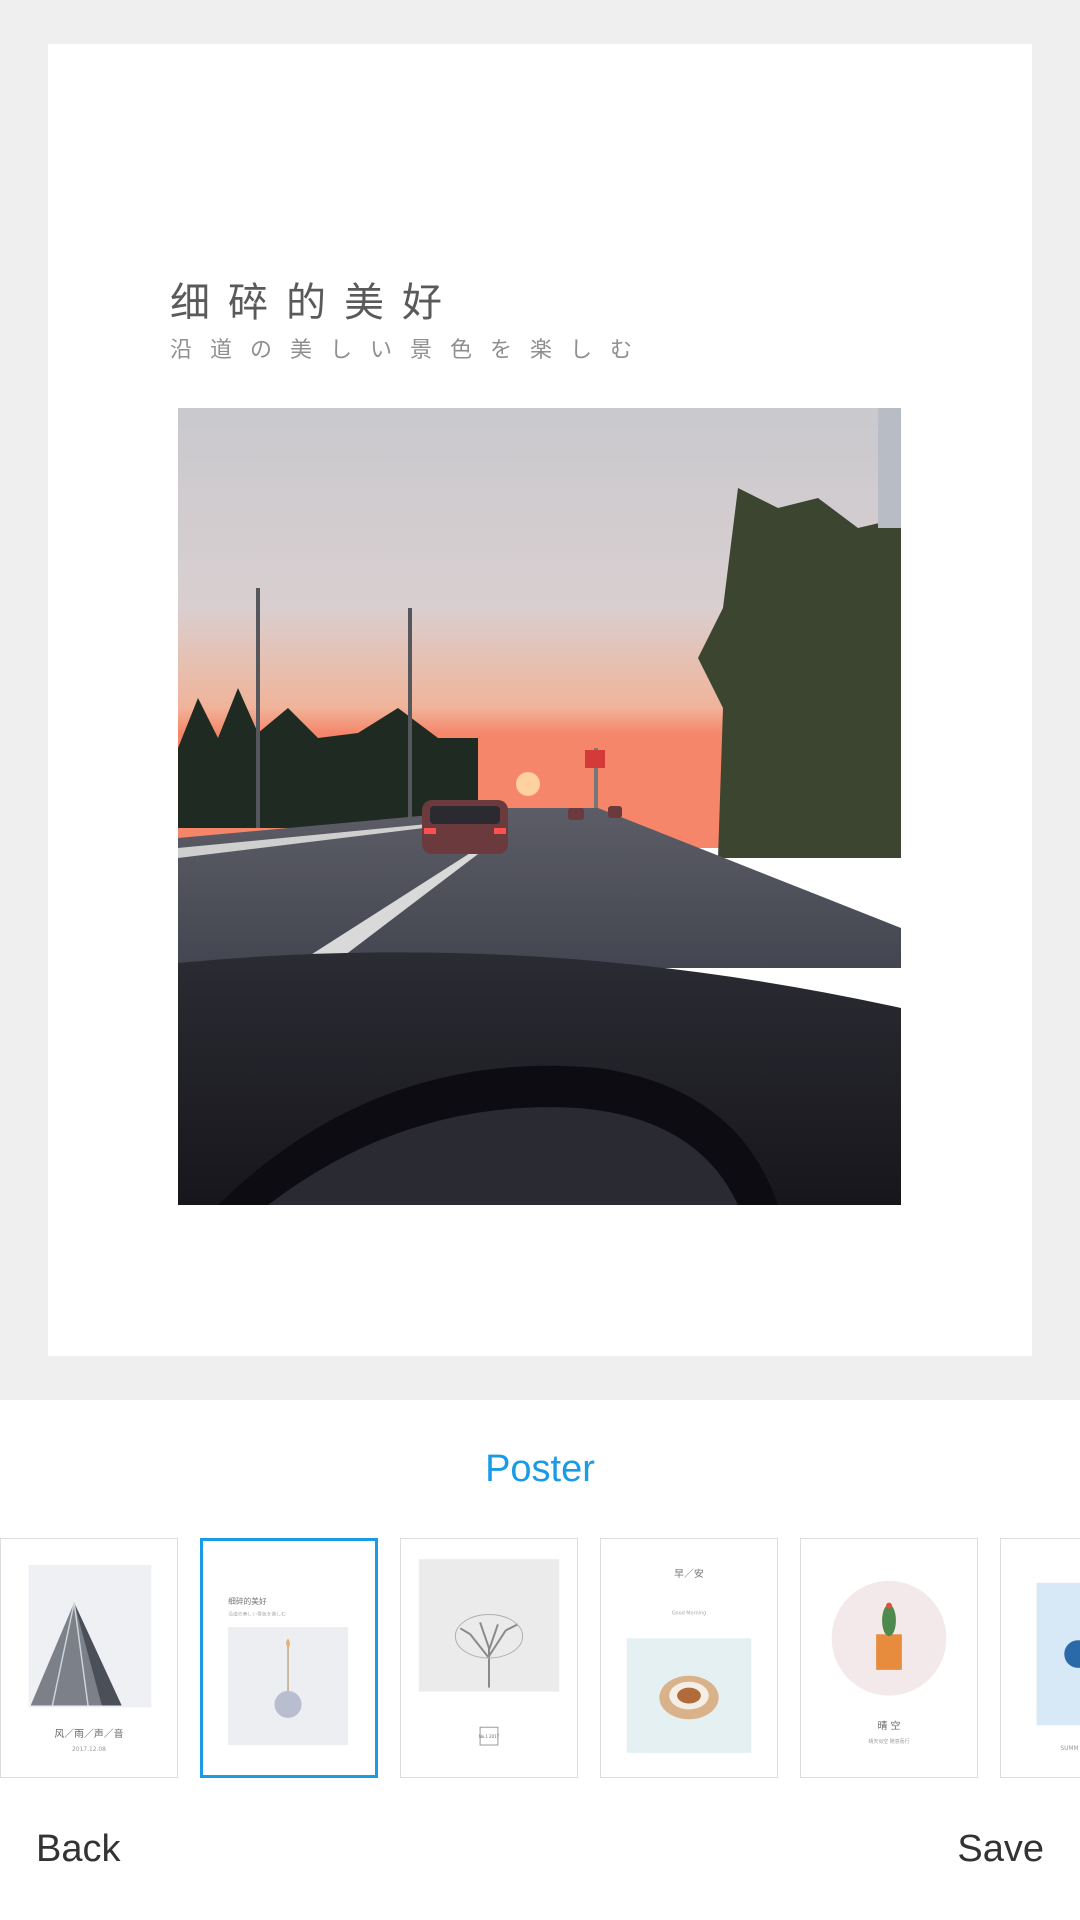 The width and height of the screenshot is (1080, 1920). I want to click on template-2-subtext: 沿道の美しい景色を楽しむ, so click(257, 1613).